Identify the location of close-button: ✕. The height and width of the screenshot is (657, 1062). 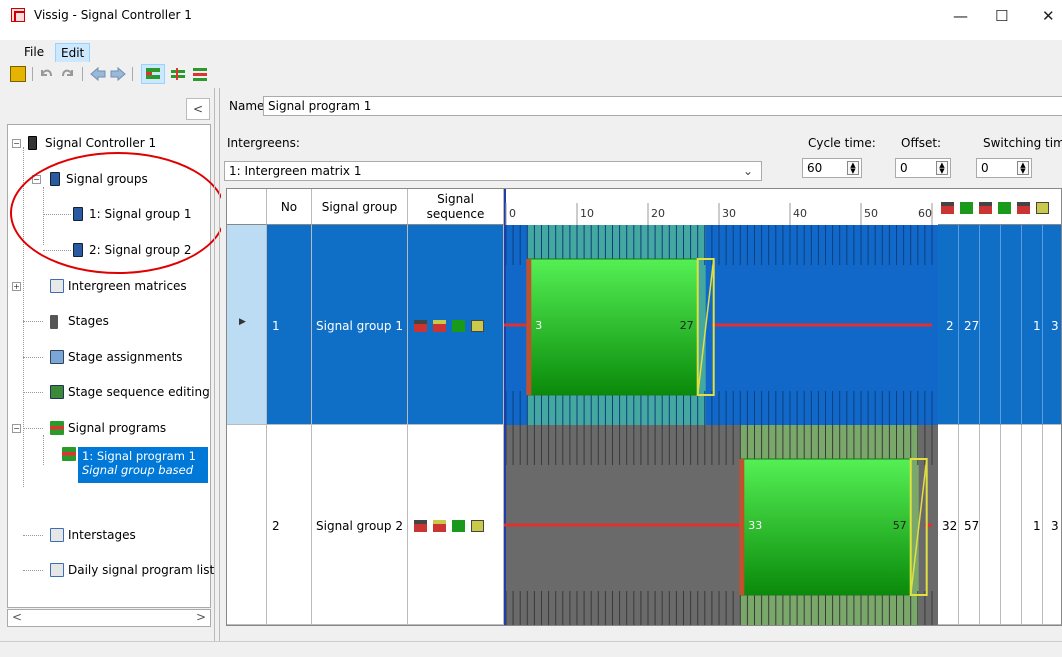
(1048, 16).